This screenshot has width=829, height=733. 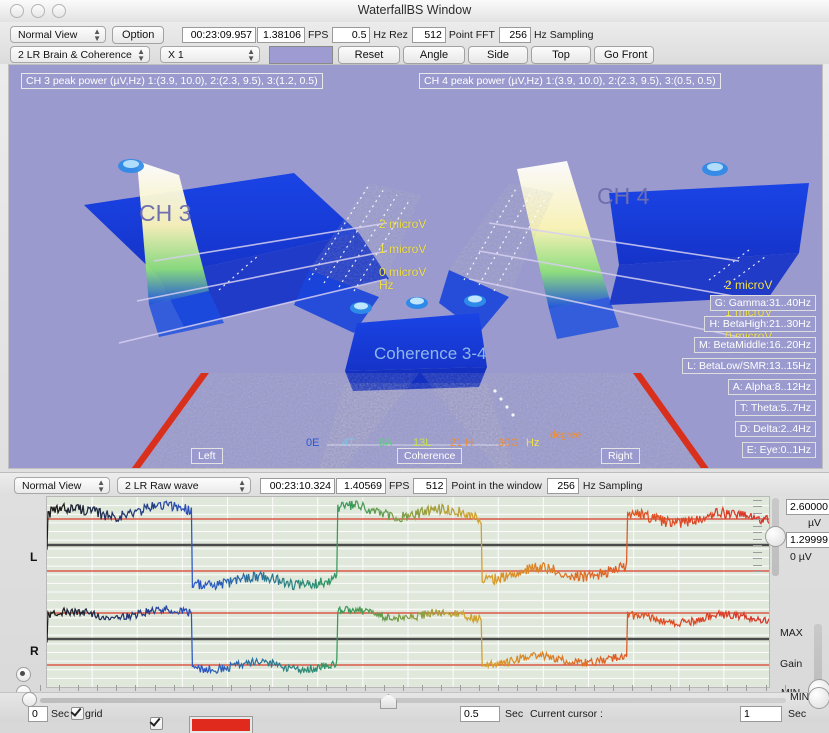 What do you see at coordinates (620, 456) in the screenshot?
I see `right-view-button: Right` at bounding box center [620, 456].